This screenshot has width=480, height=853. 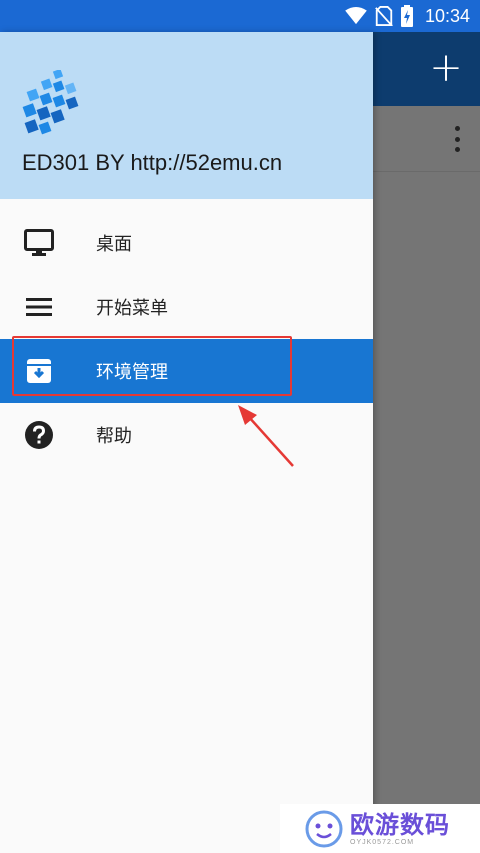 I want to click on app-logo-icon, so click(x=50, y=102).